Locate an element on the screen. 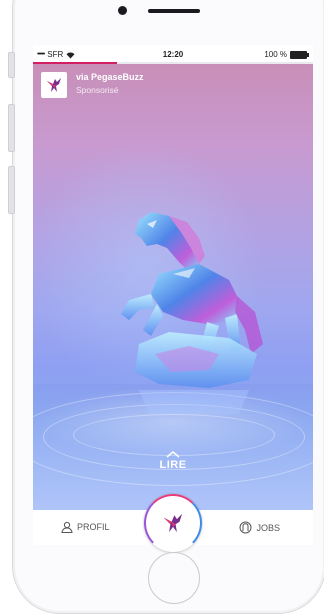 The height and width of the screenshot is (616, 324). read-more-label: LIRE is located at coordinates (173, 465).